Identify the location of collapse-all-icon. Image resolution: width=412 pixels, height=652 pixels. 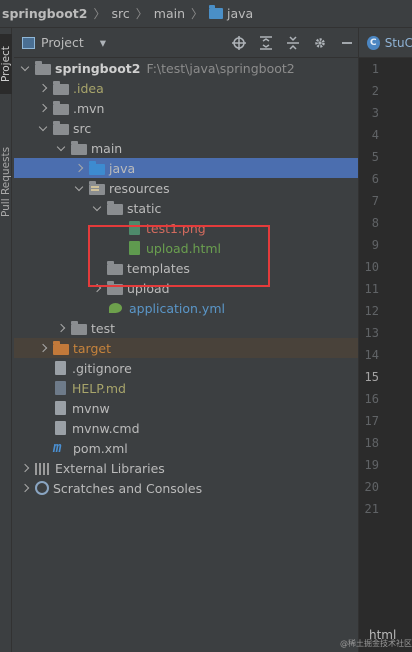
(293, 43).